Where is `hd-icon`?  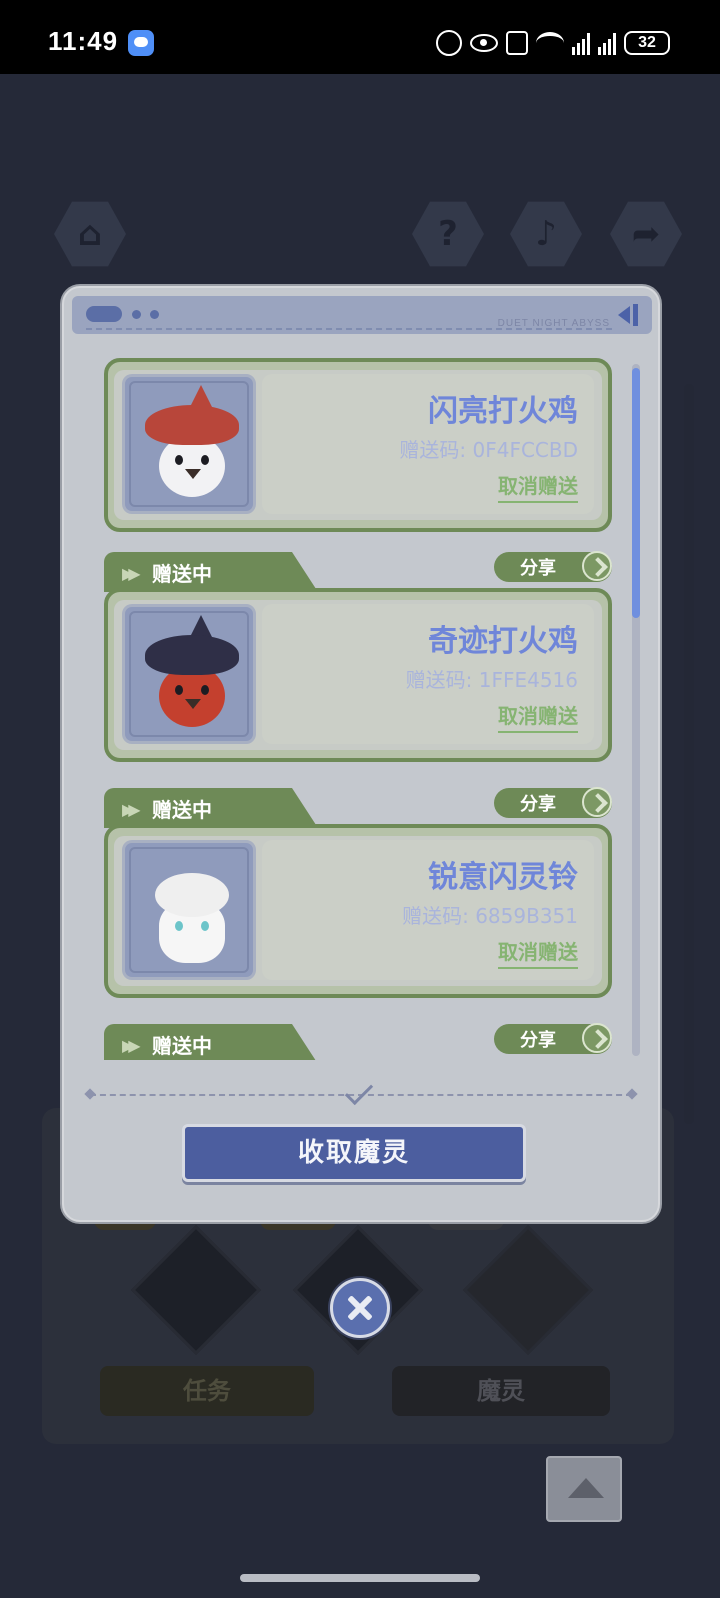
hd-icon is located at coordinates (449, 43).